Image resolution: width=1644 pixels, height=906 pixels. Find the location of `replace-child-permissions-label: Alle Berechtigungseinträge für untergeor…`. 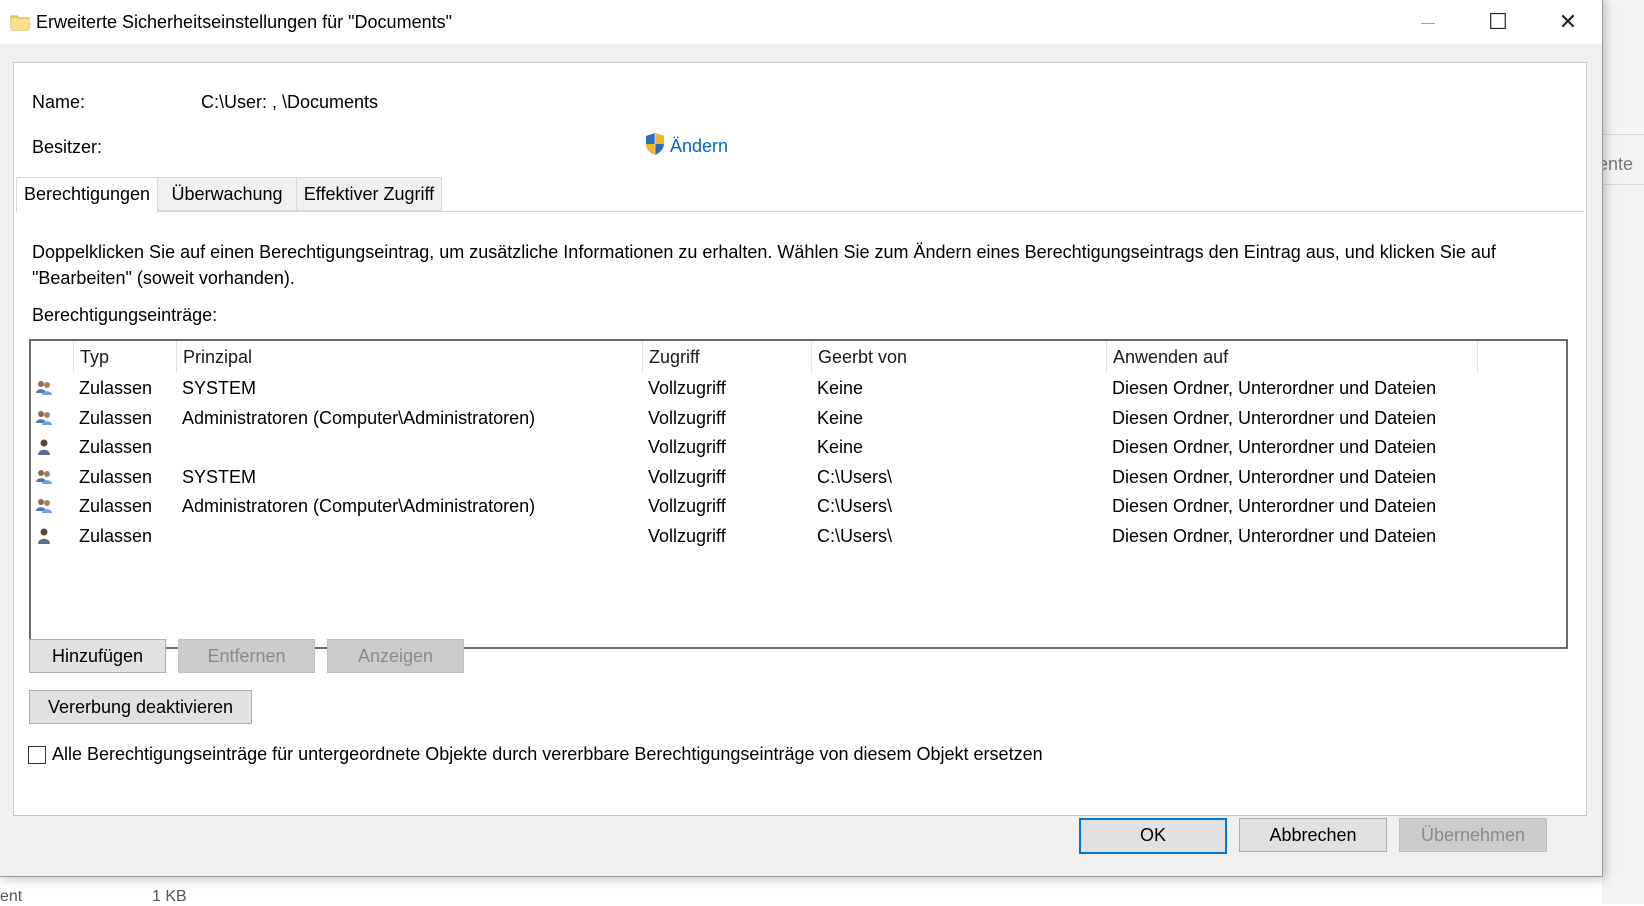

replace-child-permissions-label: Alle Berechtigungseinträge für untergeor… is located at coordinates (547, 754).